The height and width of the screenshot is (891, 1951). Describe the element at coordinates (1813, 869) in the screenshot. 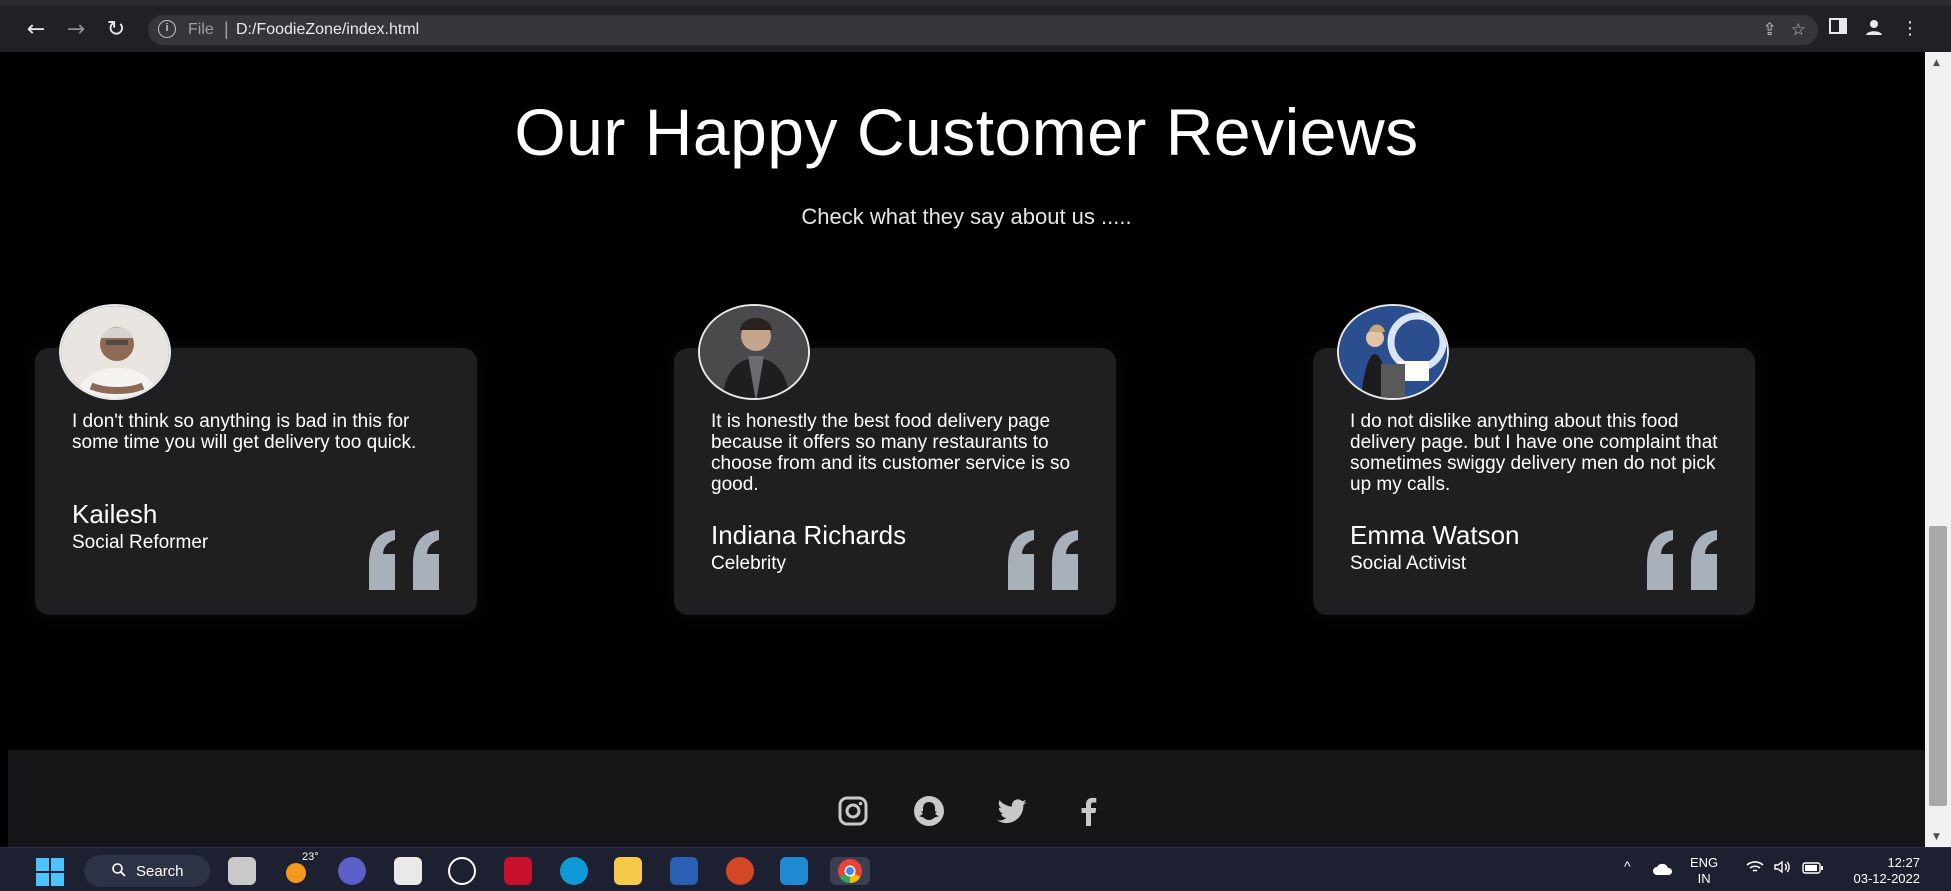

I see `battery-icon` at that location.